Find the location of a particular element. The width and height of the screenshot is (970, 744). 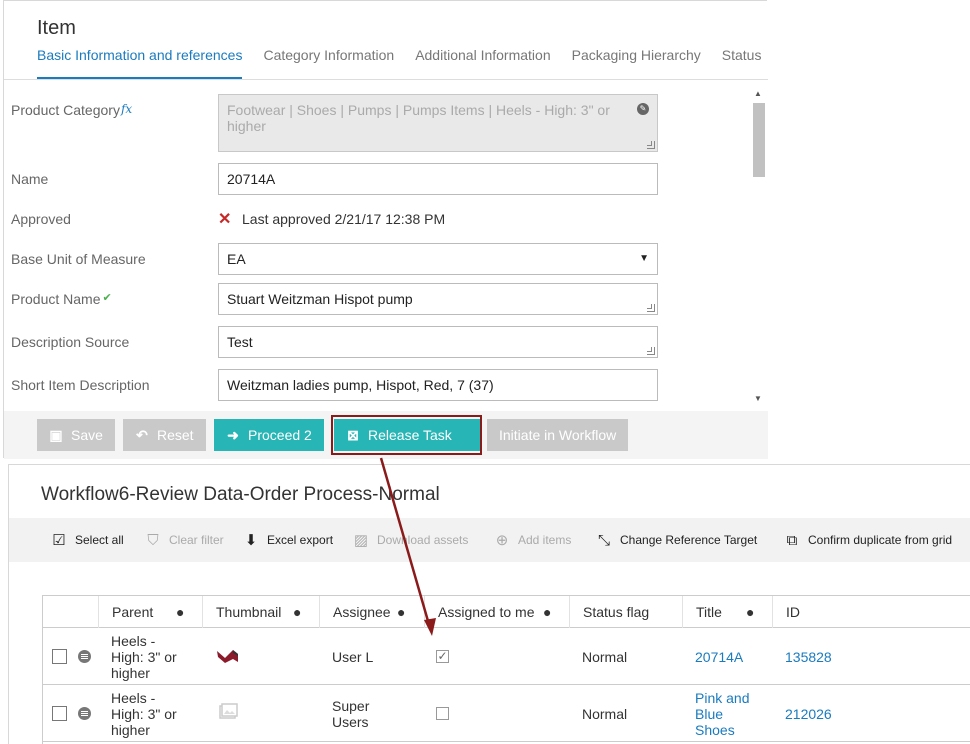

floppy-disk-icon: ▣ is located at coordinates (56, 435).